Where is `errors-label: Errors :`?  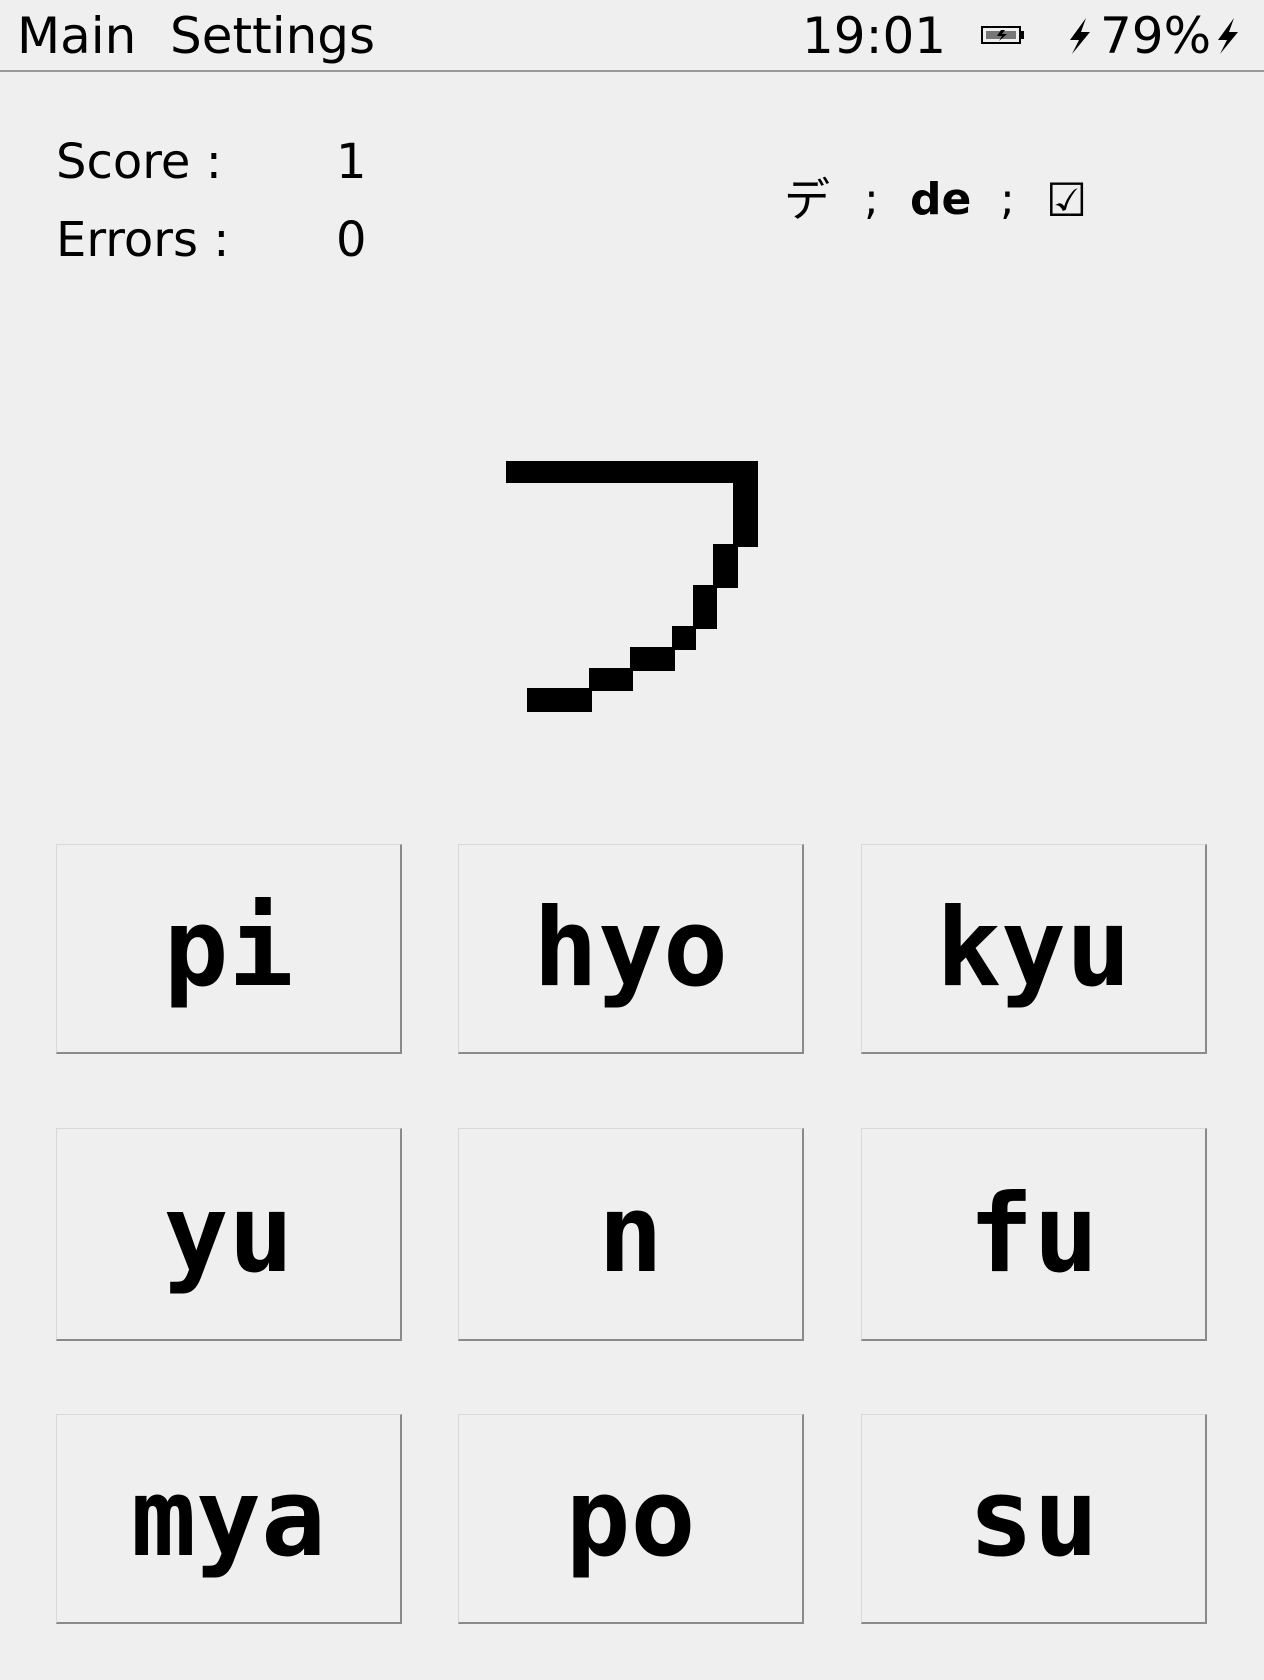
errors-label: Errors : is located at coordinates (143, 240).